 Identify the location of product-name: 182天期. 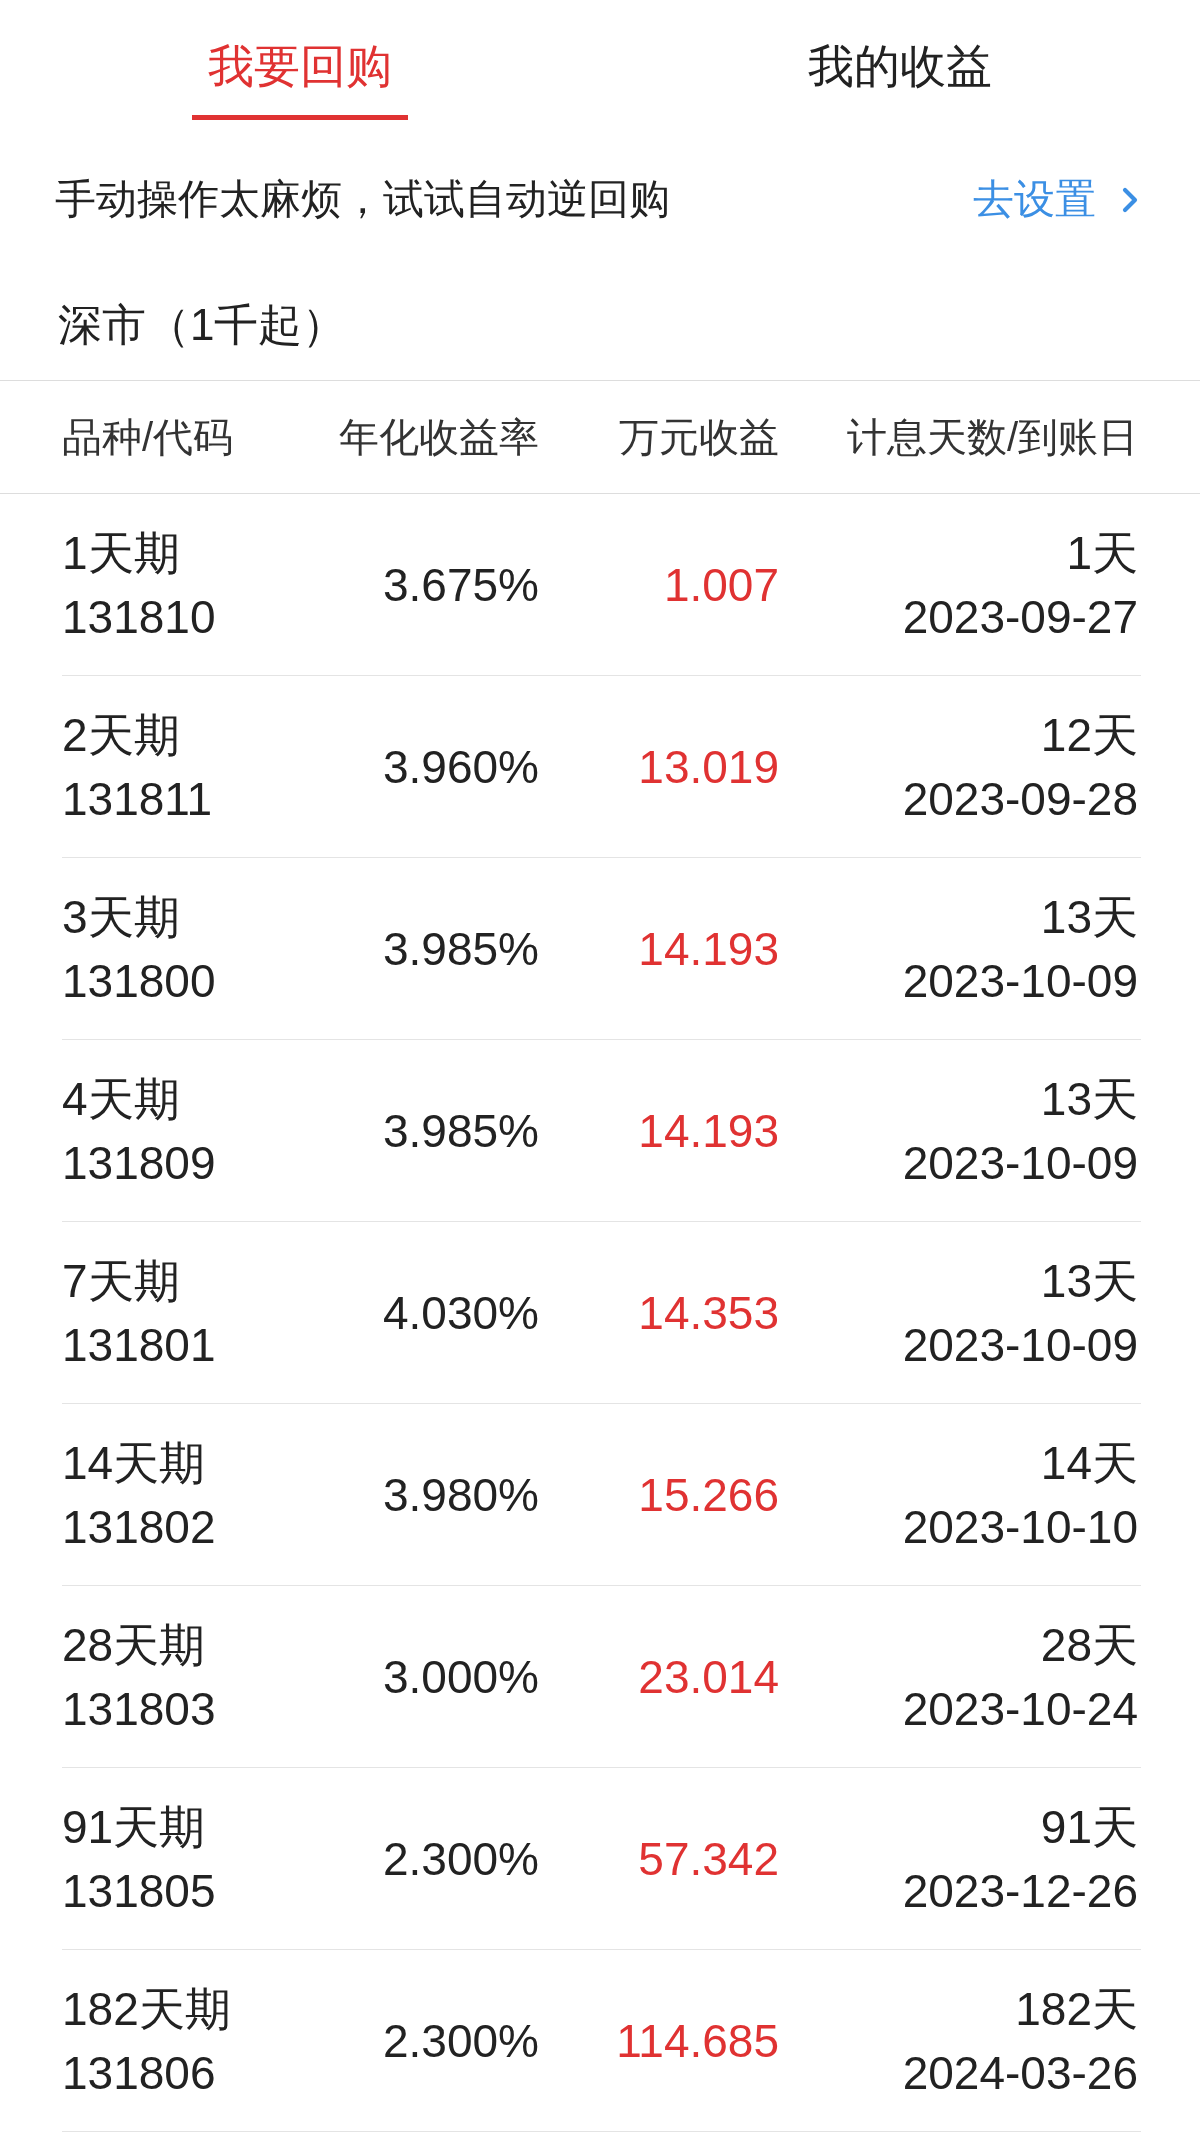
(146, 2009).